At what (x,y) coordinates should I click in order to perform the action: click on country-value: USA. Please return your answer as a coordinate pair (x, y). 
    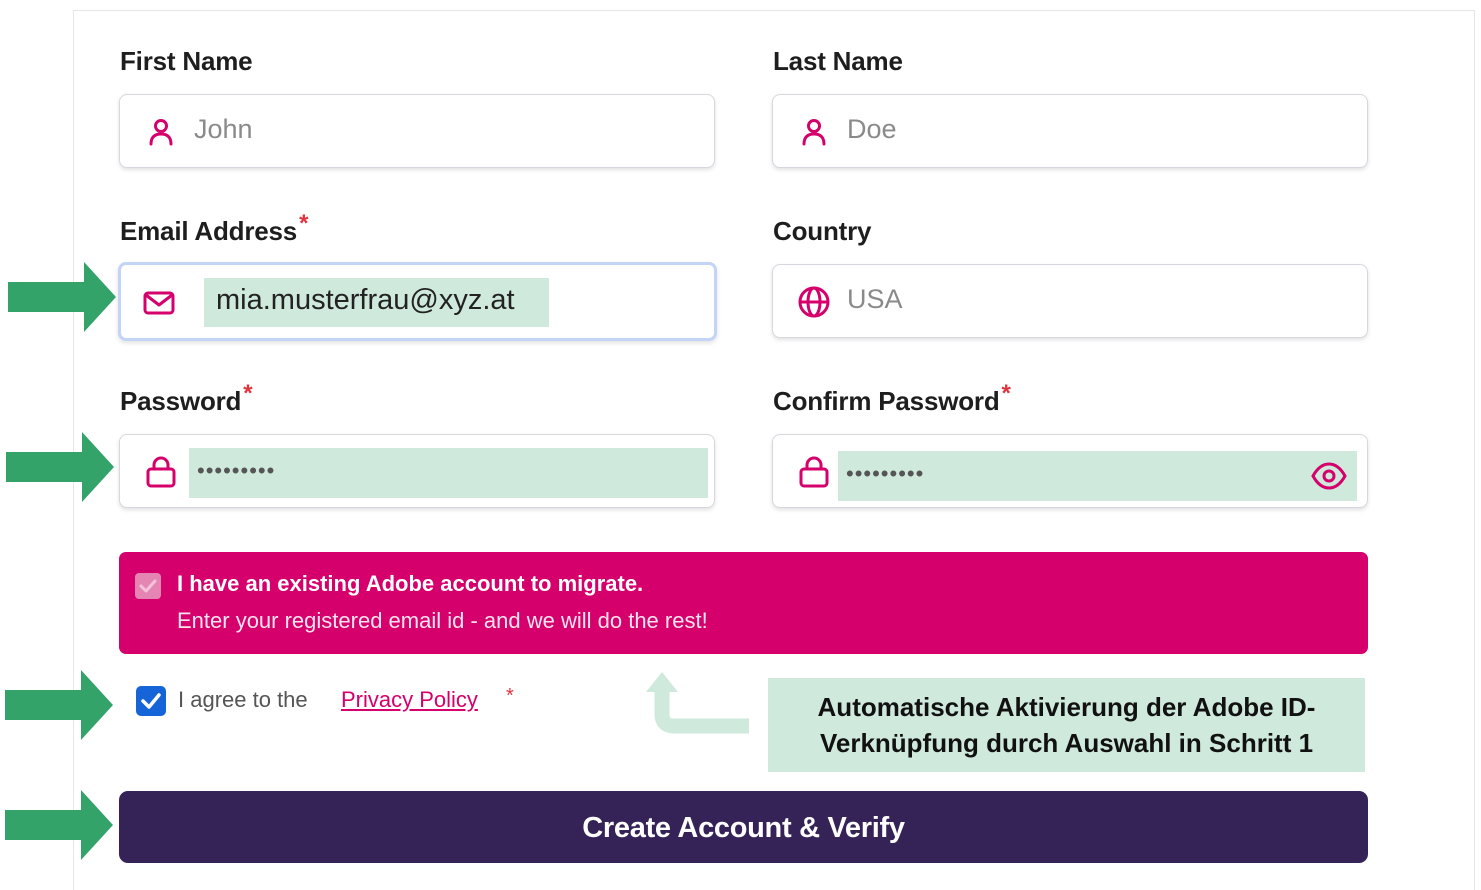
    Looking at the image, I should click on (875, 299).